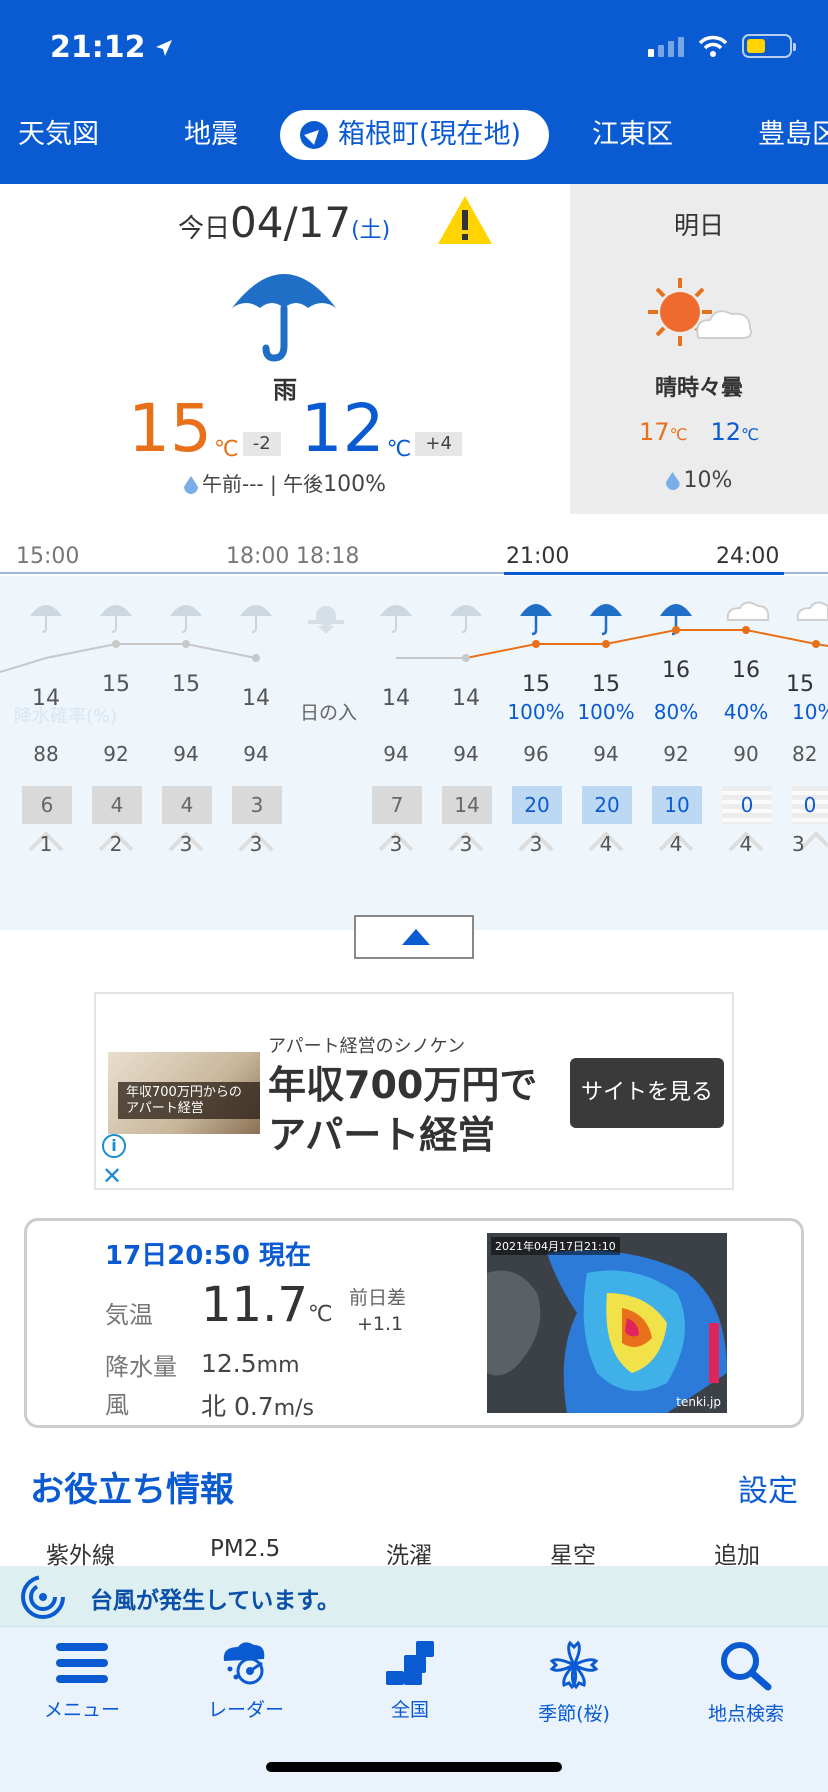 This screenshot has width=828, height=1792. What do you see at coordinates (170, 428) in the screenshot?
I see `today-high: 15` at bounding box center [170, 428].